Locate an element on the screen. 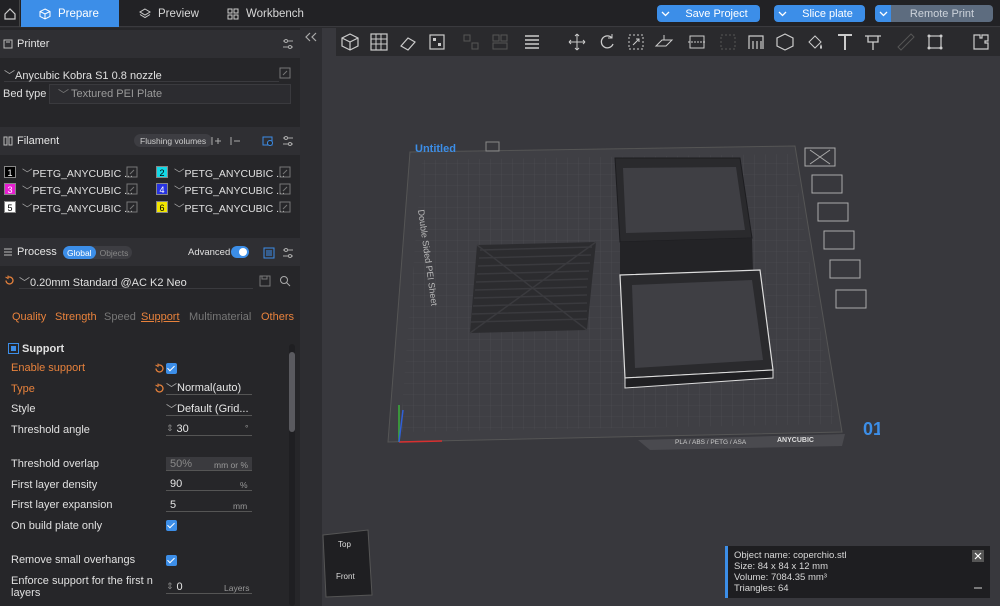  split-objects-icon is located at coordinates (471, 42).